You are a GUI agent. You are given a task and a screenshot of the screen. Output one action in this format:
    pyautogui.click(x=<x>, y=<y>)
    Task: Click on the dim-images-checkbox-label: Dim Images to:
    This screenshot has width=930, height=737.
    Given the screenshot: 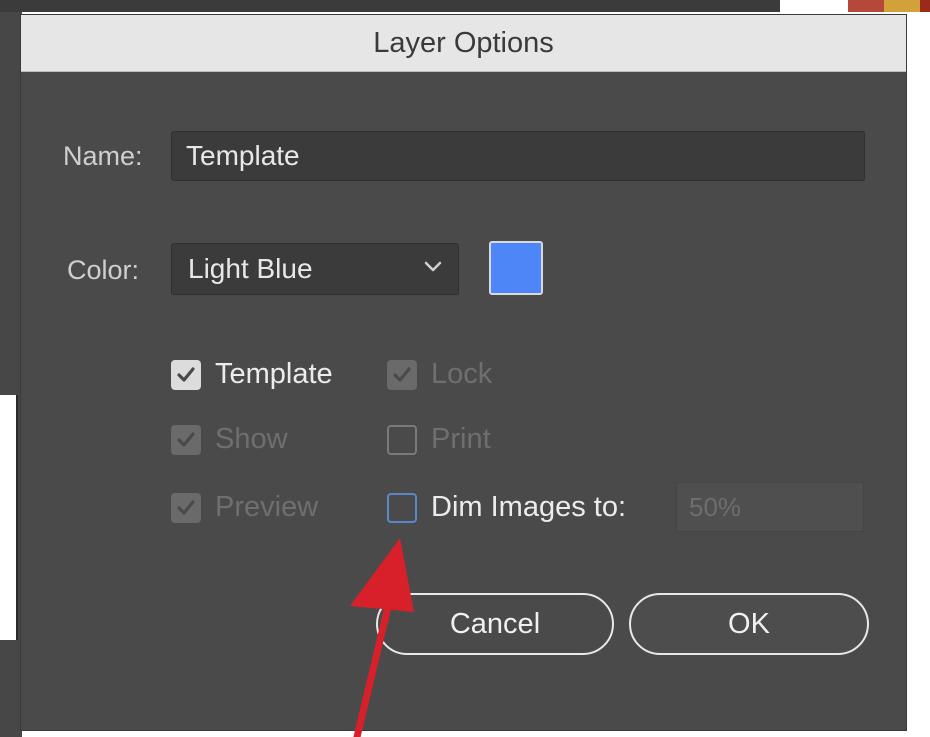 What is the action you would take?
    pyautogui.click(x=528, y=507)
    